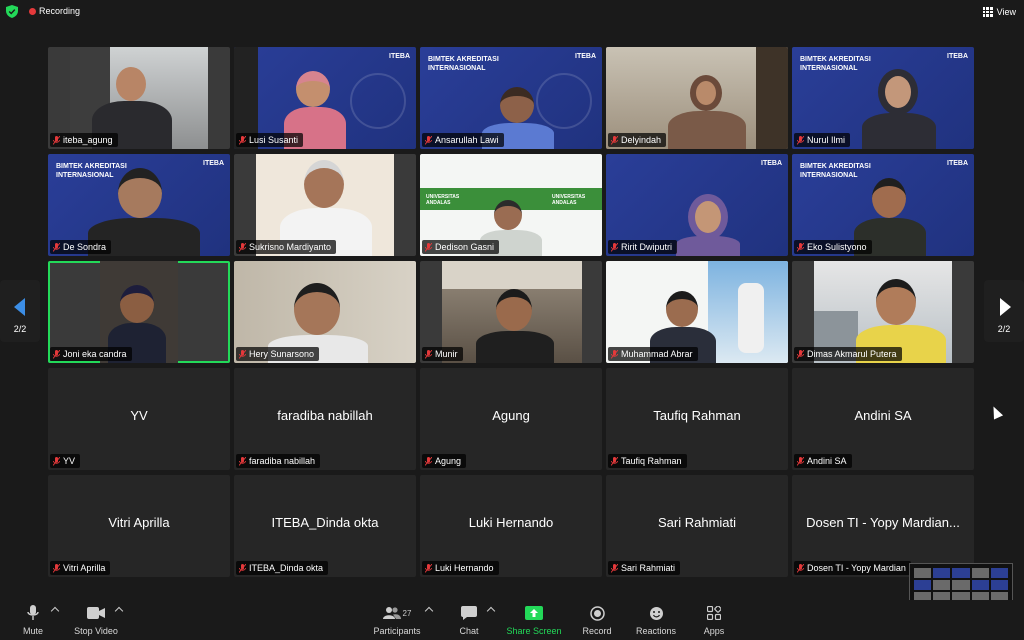  What do you see at coordinates (282, 568) in the screenshot?
I see `name-tag: ITEBA_Dinda okta` at bounding box center [282, 568].